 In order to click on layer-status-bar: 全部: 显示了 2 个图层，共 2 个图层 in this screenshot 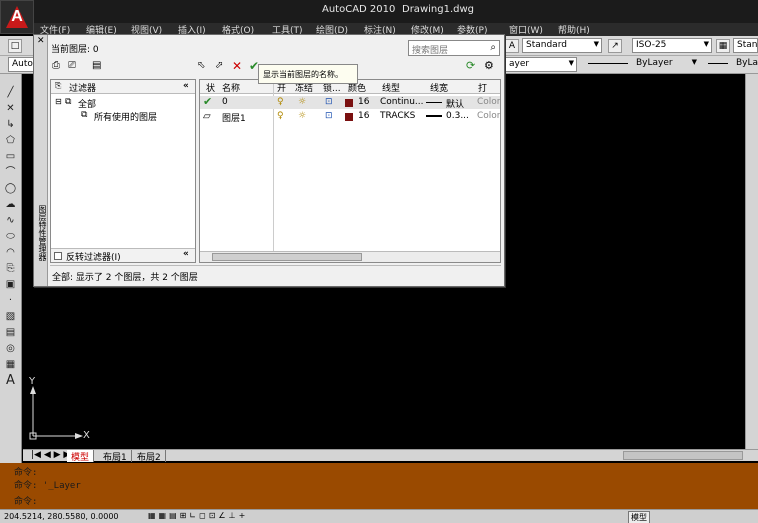, I will do `click(275, 274)`.